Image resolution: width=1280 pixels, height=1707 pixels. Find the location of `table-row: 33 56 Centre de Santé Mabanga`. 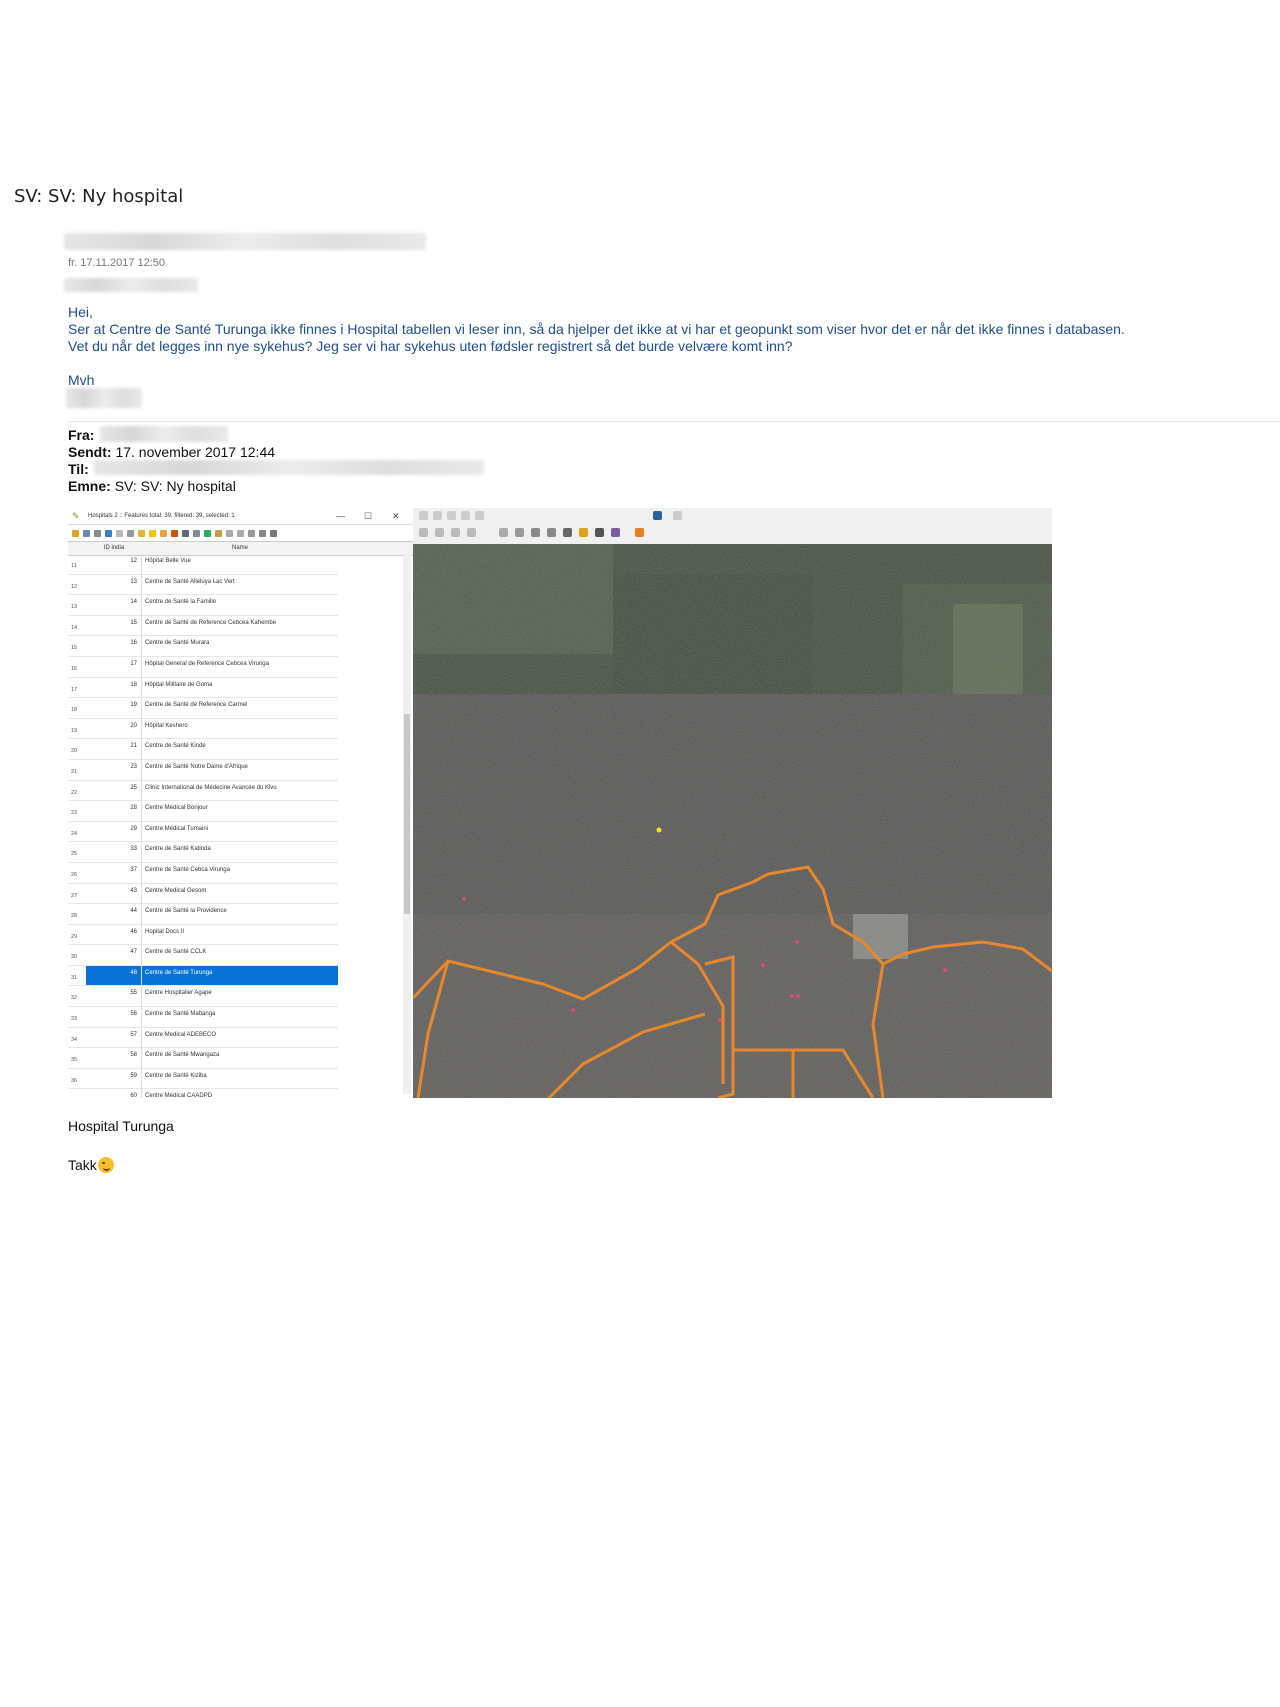

table-row: 33 56 Centre de Santé Mabanga is located at coordinates (203, 1017).